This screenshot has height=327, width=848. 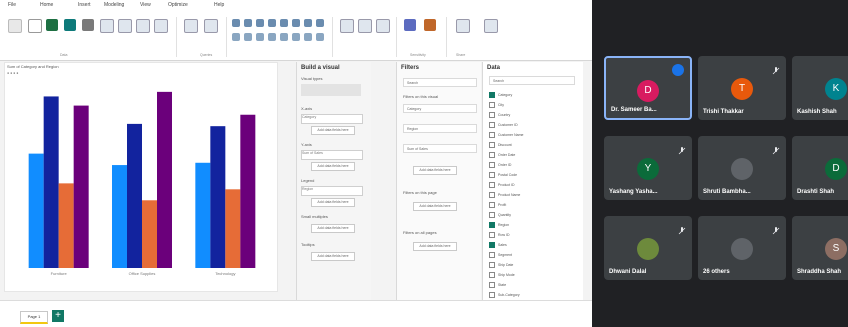 I want to click on onelake-icon, so click(x=70, y=25).